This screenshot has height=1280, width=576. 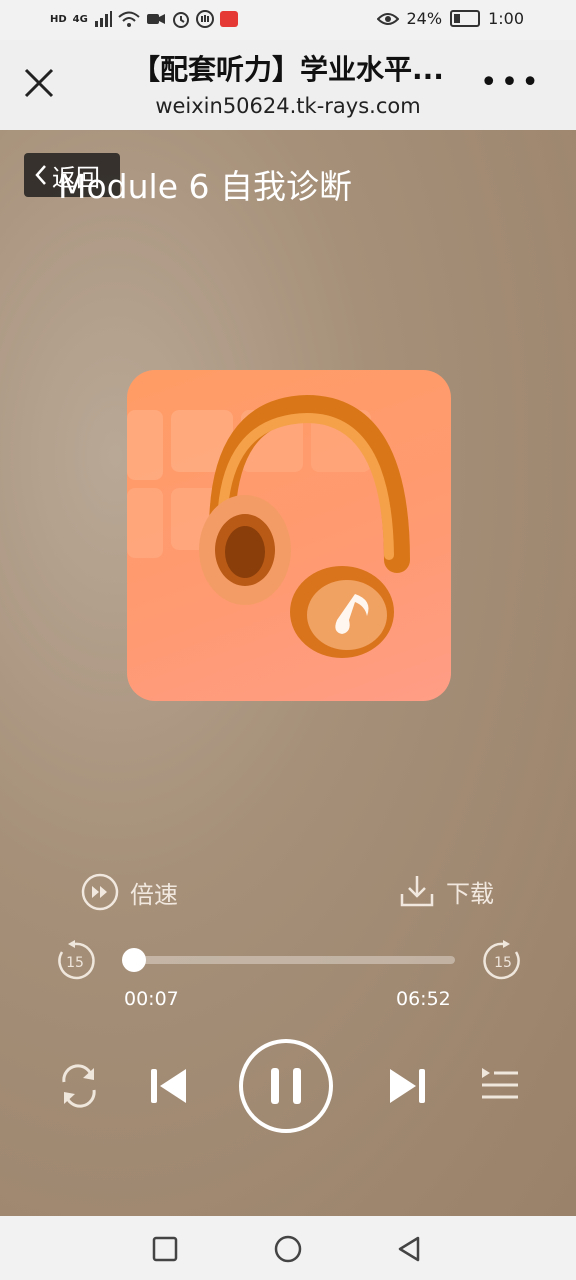 I want to click on progress-bar, so click(x=291, y=960).